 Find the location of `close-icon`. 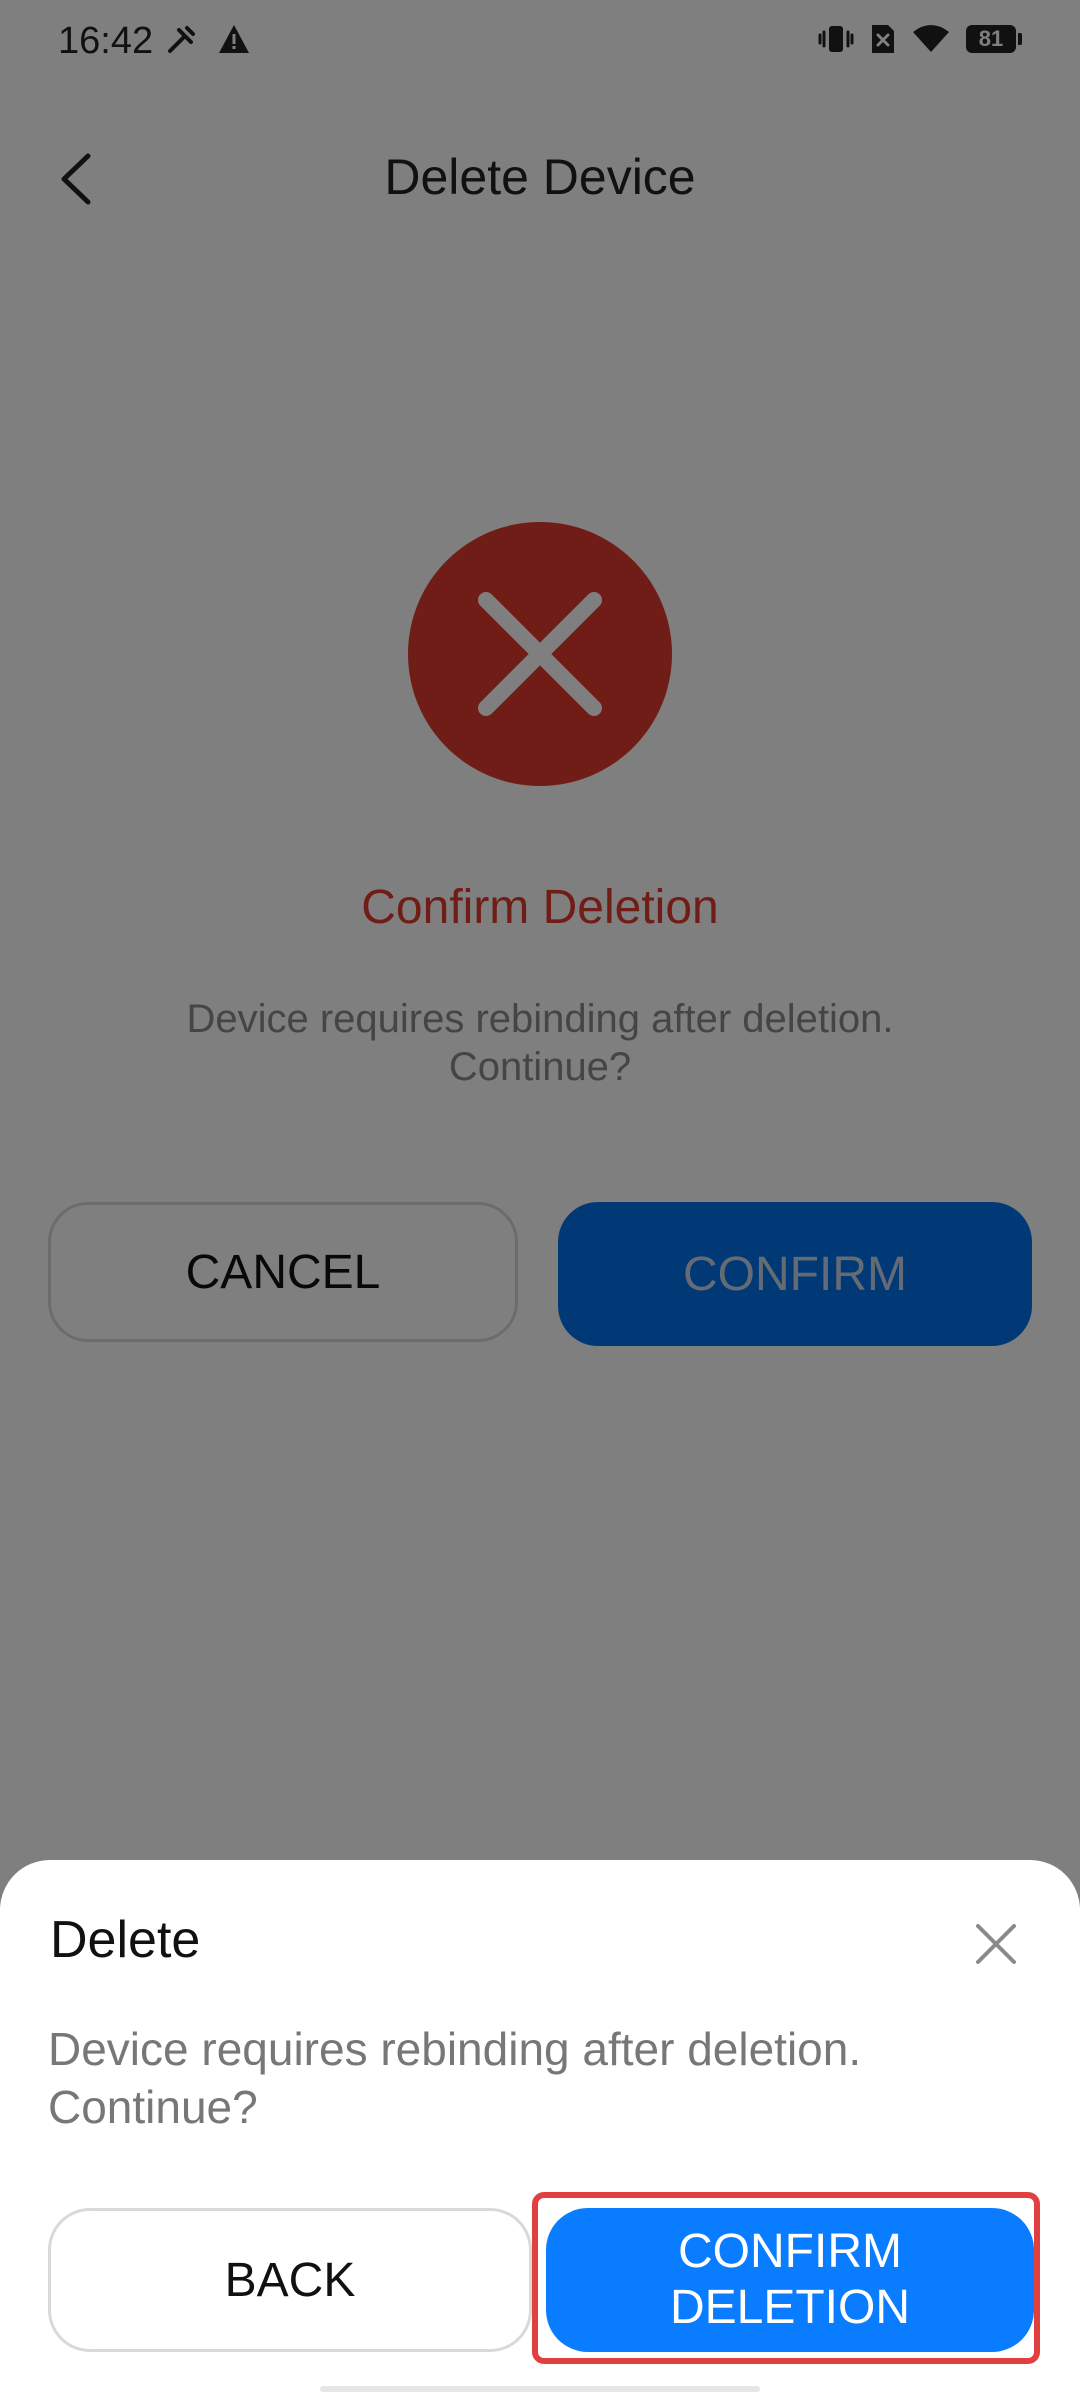

close-icon is located at coordinates (996, 1944).